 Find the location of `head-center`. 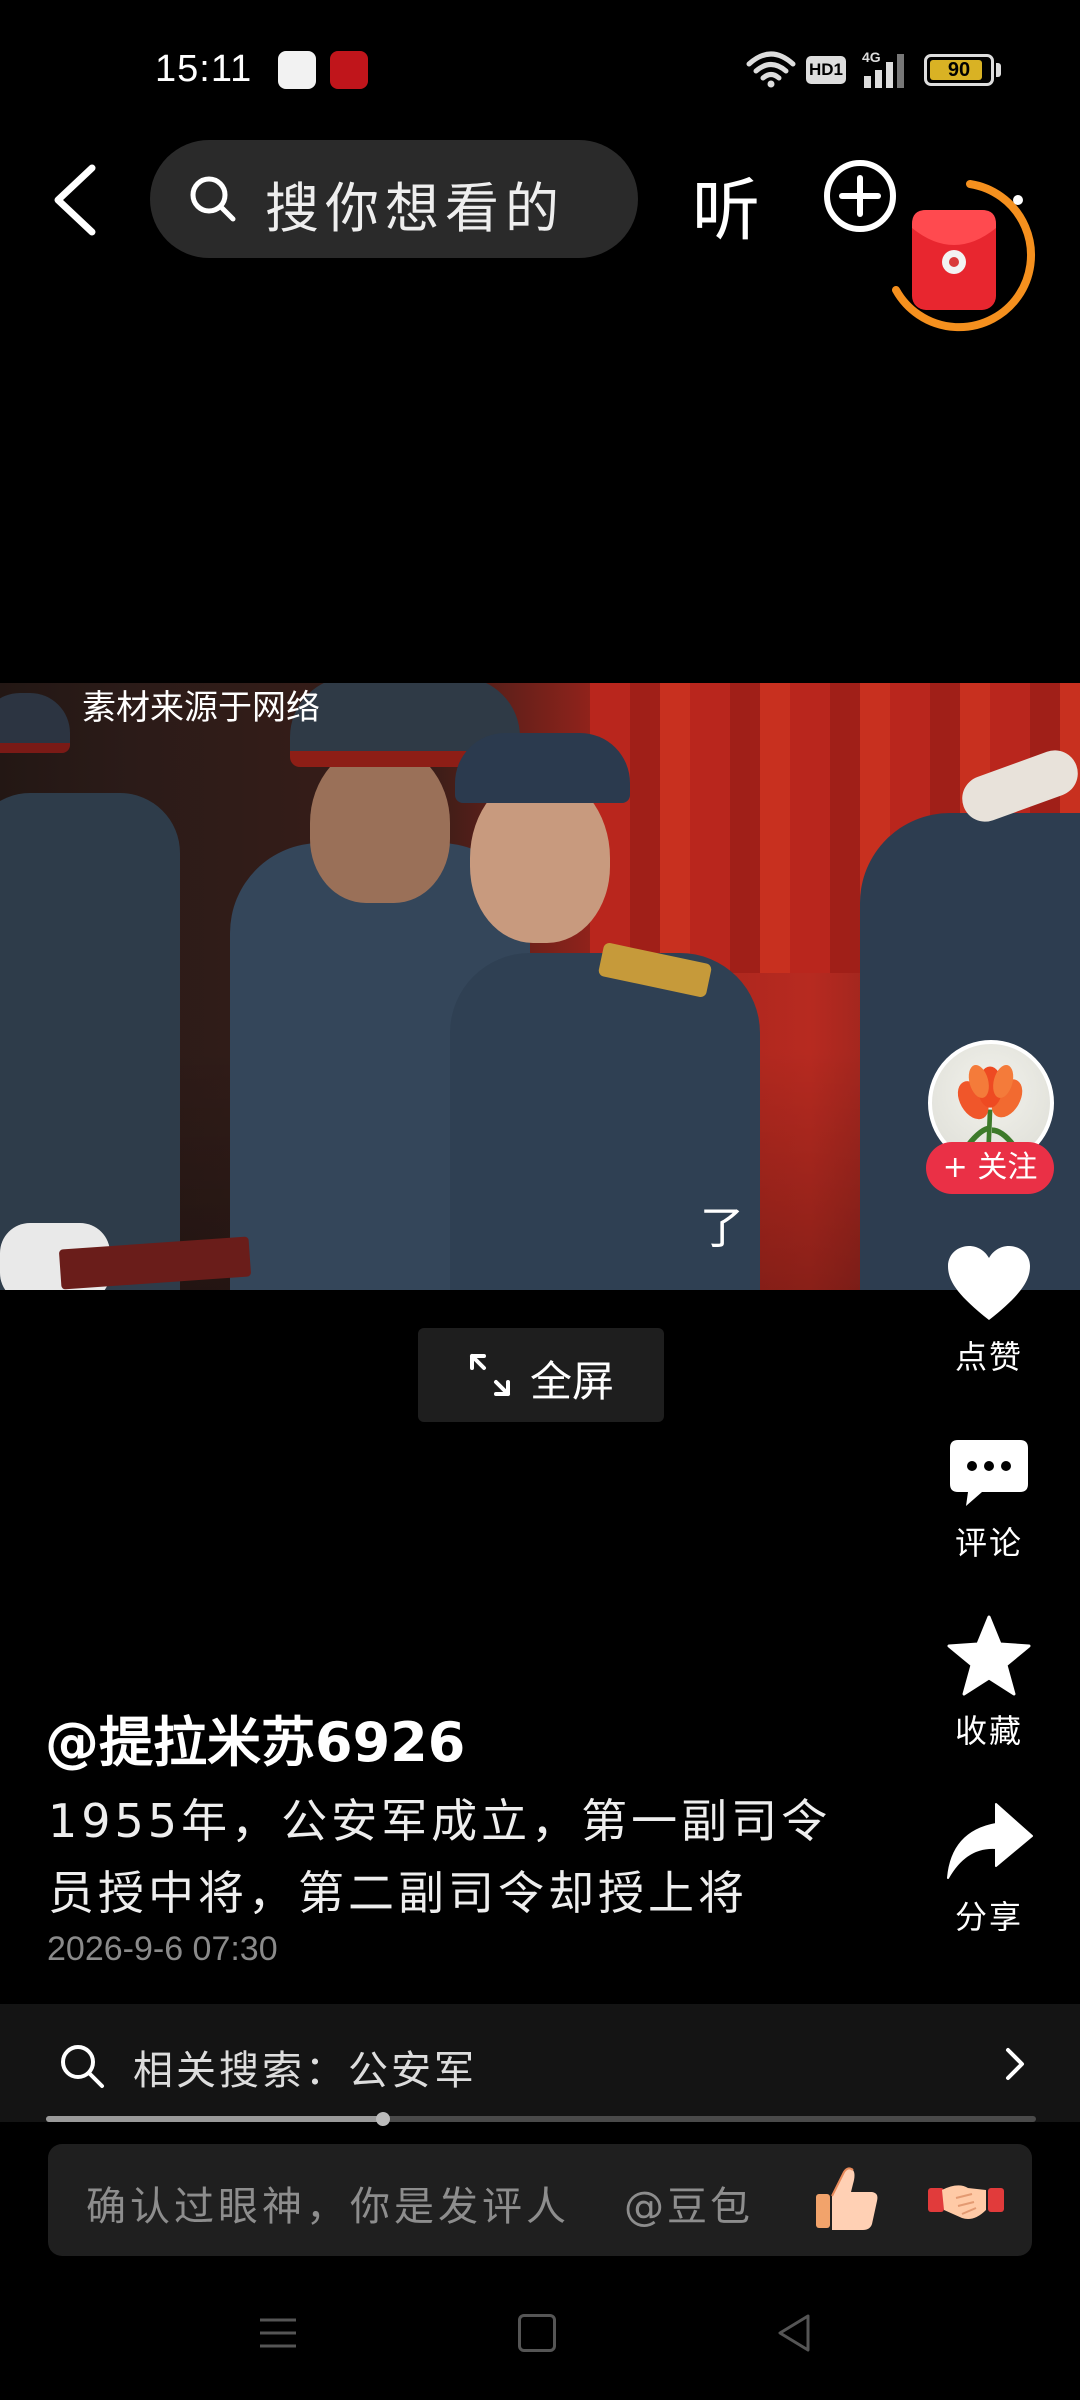

head-center is located at coordinates (380, 823).